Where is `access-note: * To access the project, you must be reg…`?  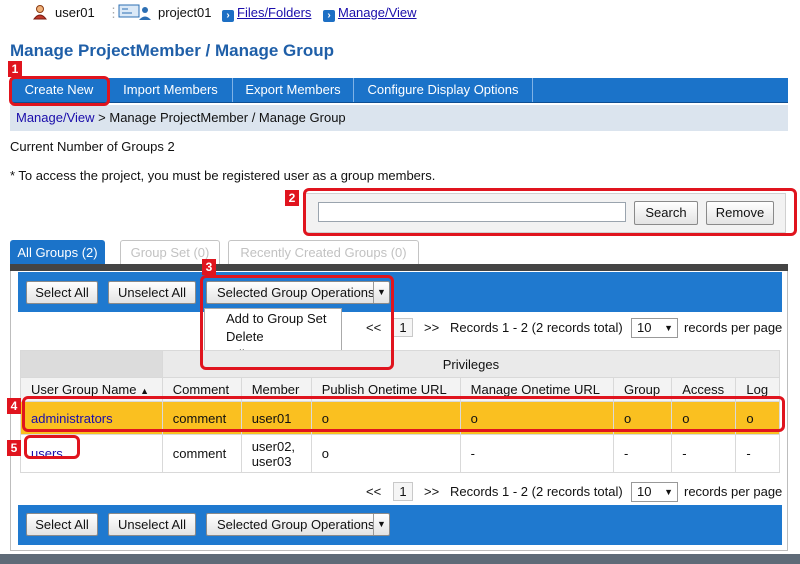 access-note: * To access the project, you must be reg… is located at coordinates (223, 175).